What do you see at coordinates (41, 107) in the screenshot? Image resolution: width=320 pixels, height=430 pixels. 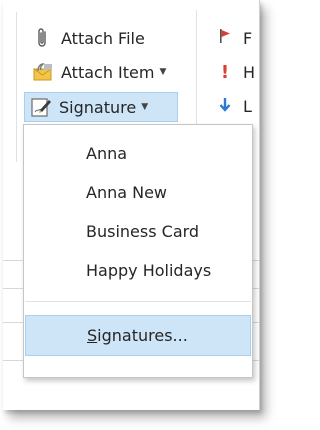 I see `signature-pen-icon` at bounding box center [41, 107].